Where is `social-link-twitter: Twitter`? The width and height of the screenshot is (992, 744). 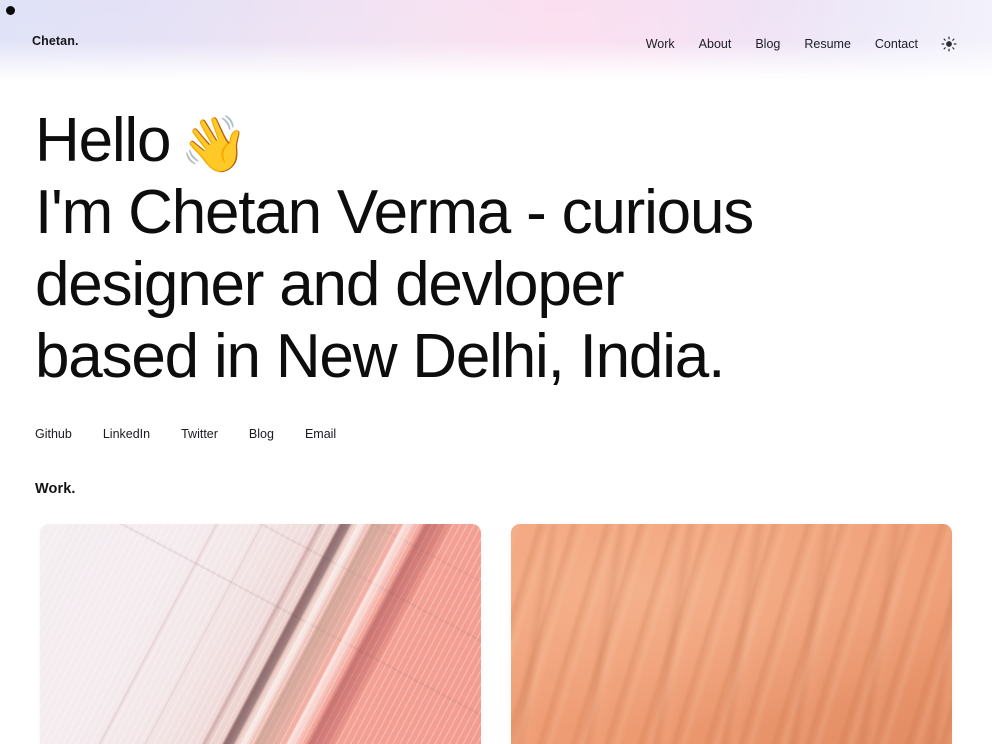
social-link-twitter: Twitter is located at coordinates (199, 434).